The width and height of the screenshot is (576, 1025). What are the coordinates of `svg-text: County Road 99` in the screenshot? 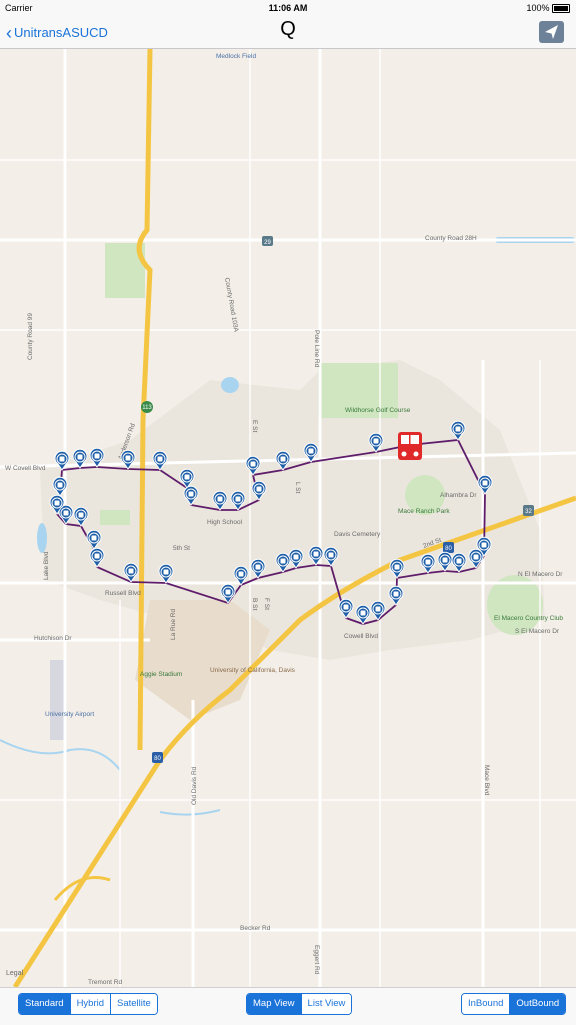 It's located at (30, 336).